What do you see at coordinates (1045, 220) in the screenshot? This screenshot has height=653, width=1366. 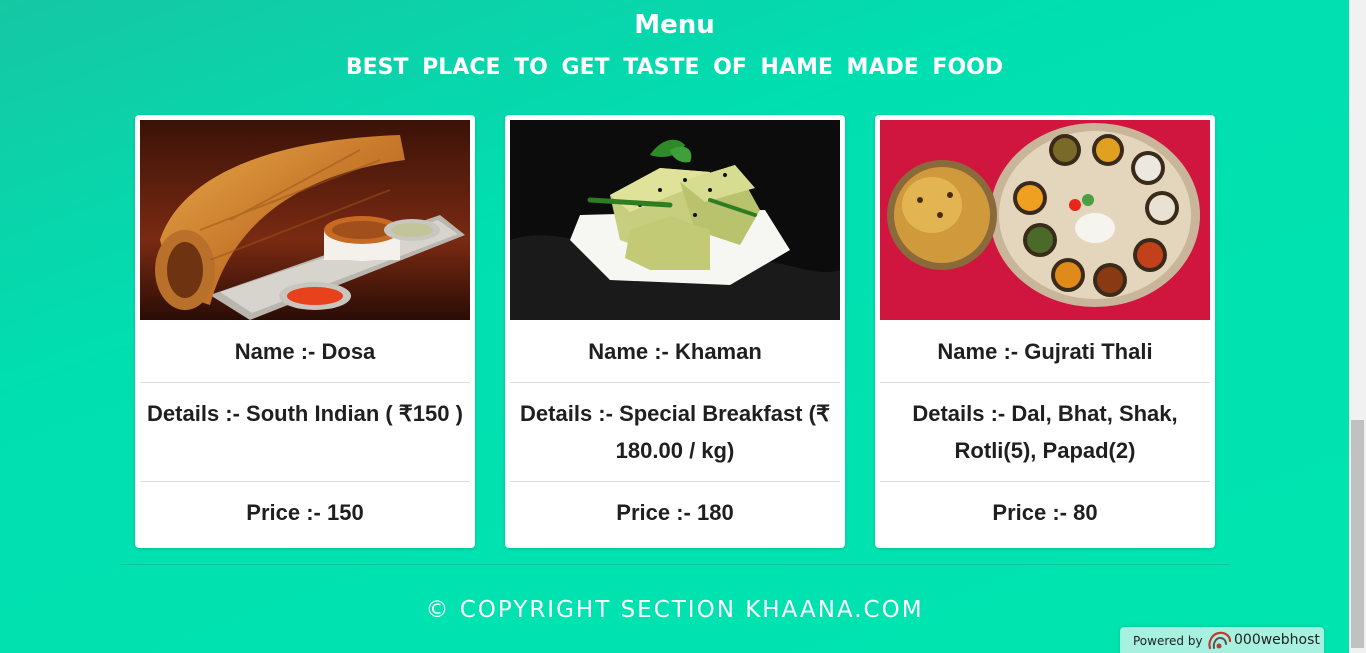 I see `gujrati-thali-photo` at bounding box center [1045, 220].